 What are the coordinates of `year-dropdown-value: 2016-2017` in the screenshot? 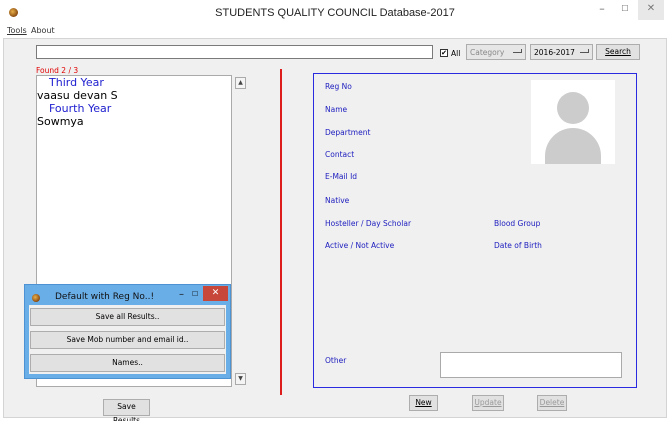 It's located at (554, 52).